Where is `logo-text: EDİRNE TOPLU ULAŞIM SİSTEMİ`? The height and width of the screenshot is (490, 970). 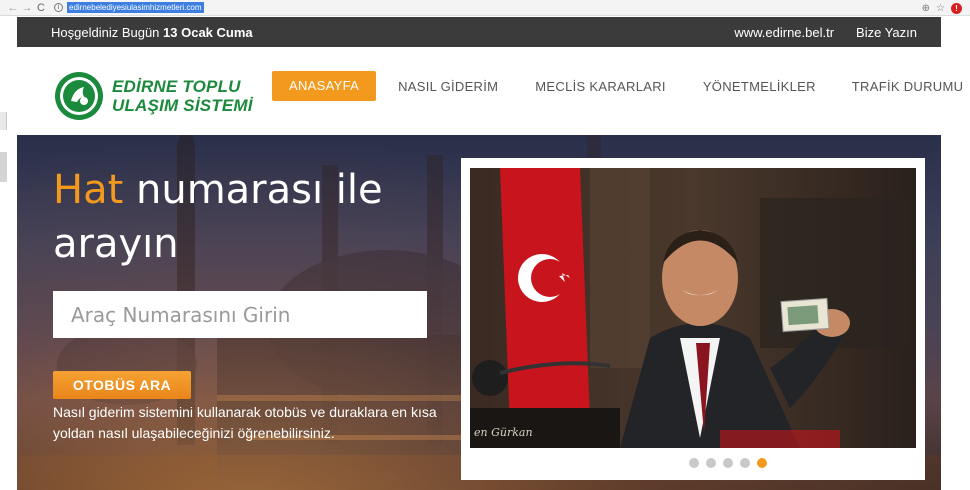
logo-text: EDİRNE TOPLU ULAŞIM SİSTEMİ is located at coordinates (182, 96).